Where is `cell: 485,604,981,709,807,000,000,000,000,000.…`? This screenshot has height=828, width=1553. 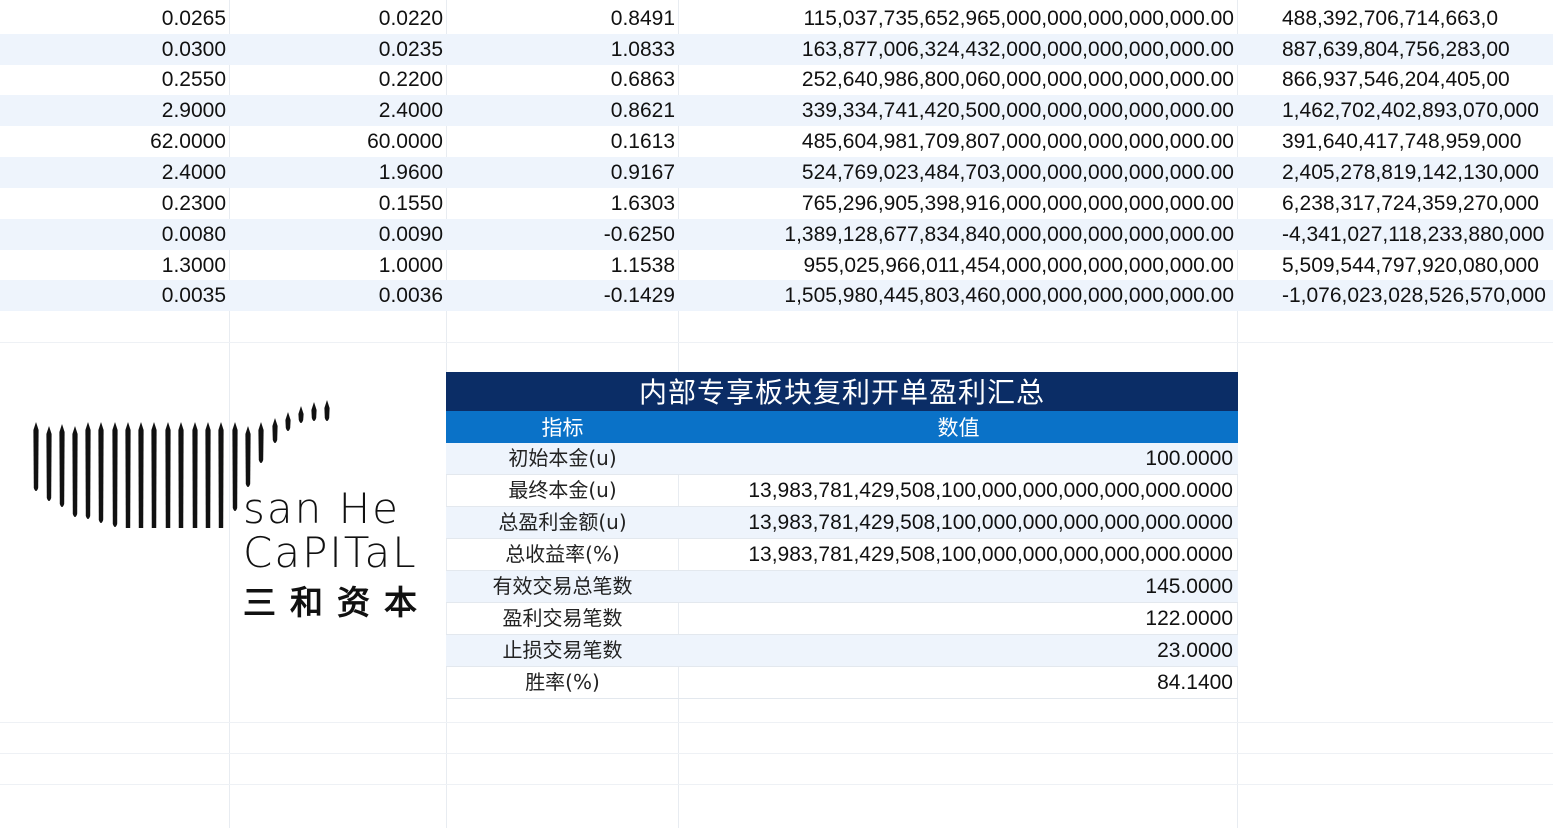 cell: 485,604,981,709,807,000,000,000,000,000.… is located at coordinates (956, 141).